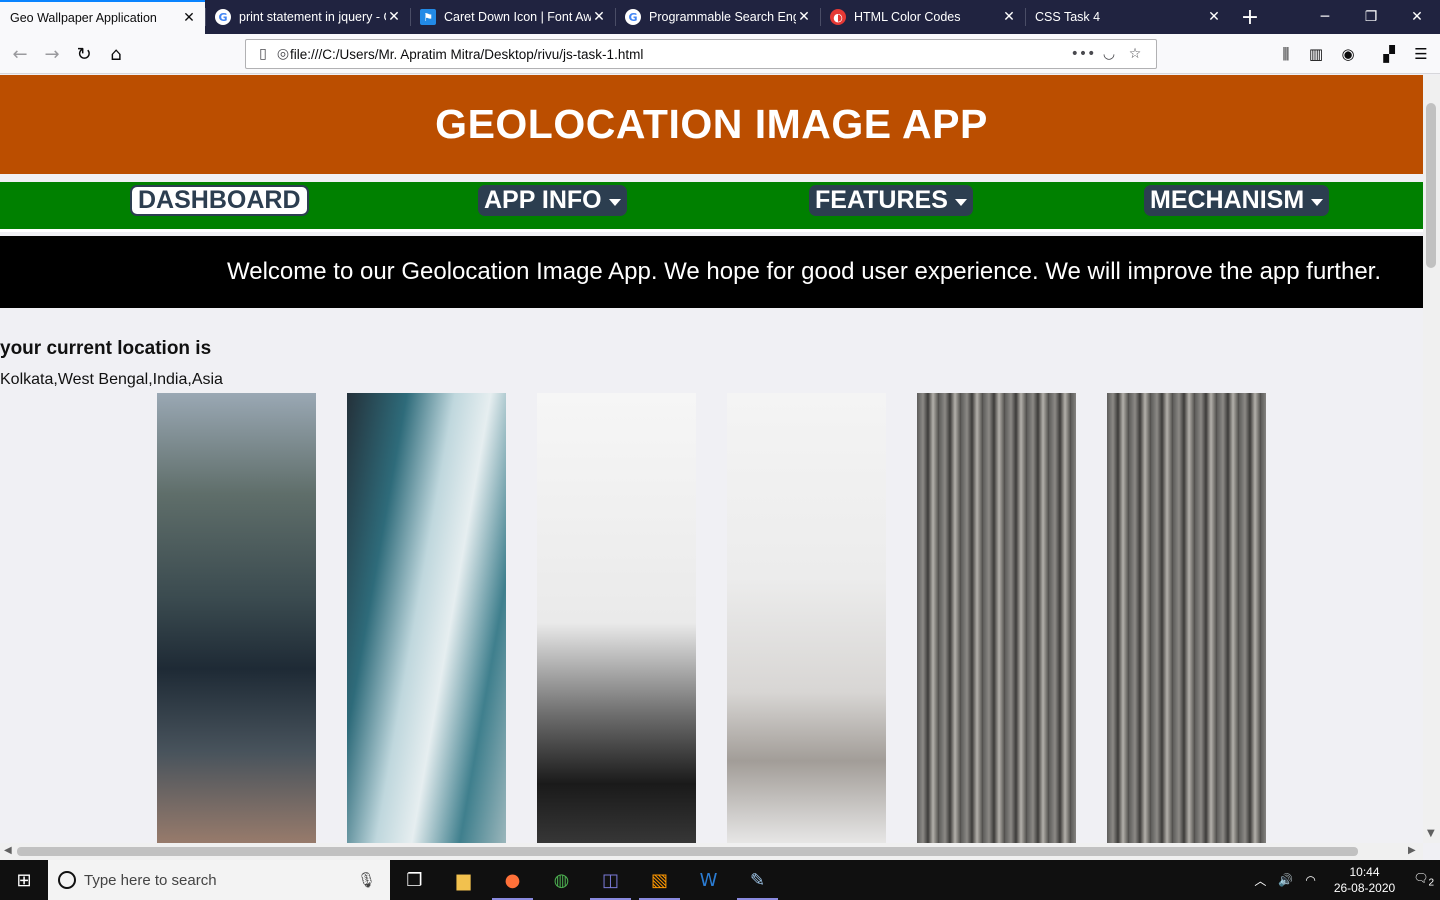 Image resolution: width=1440 pixels, height=900 pixels. I want to click on blurred-photo, so click(806, 618).